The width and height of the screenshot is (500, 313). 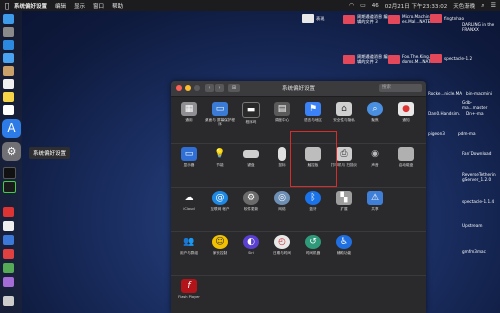 What do you see at coordinates (11, 128) in the screenshot?
I see `app-store-icon: A` at bounding box center [11, 128].